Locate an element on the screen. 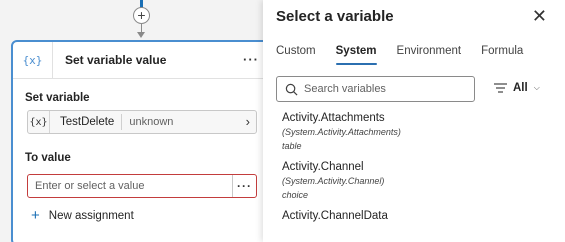  variable-item-path: (System.Activity.Attachments) is located at coordinates (341, 132).